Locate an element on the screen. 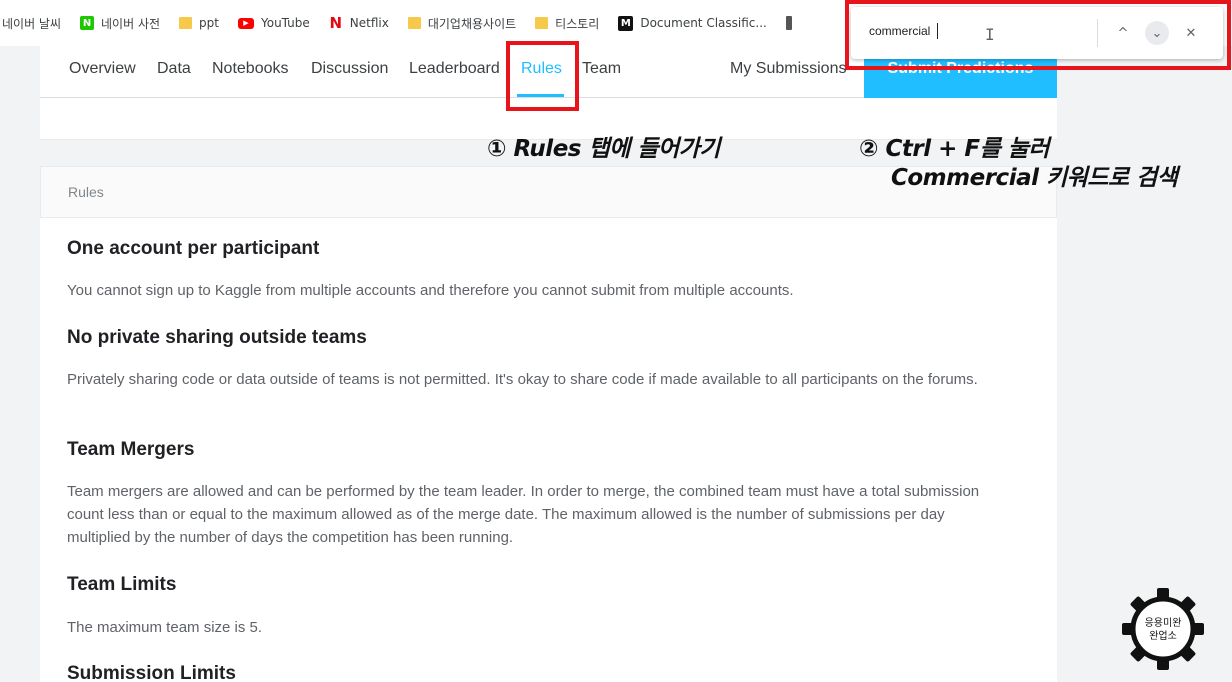 This screenshot has height=682, width=1232. bookmark-netflix: N Netflix is located at coordinates (359, 23).